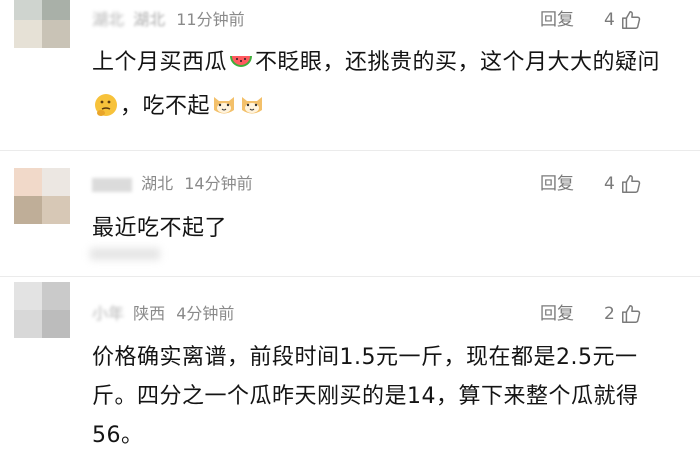  I want to click on comment-text-part: 上个月买西瓜, so click(160, 62).